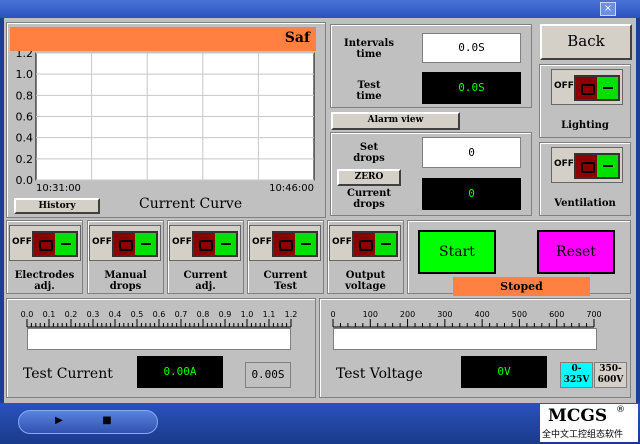  What do you see at coordinates (465, 339) in the screenshot?
I see `voltage-bar` at bounding box center [465, 339].